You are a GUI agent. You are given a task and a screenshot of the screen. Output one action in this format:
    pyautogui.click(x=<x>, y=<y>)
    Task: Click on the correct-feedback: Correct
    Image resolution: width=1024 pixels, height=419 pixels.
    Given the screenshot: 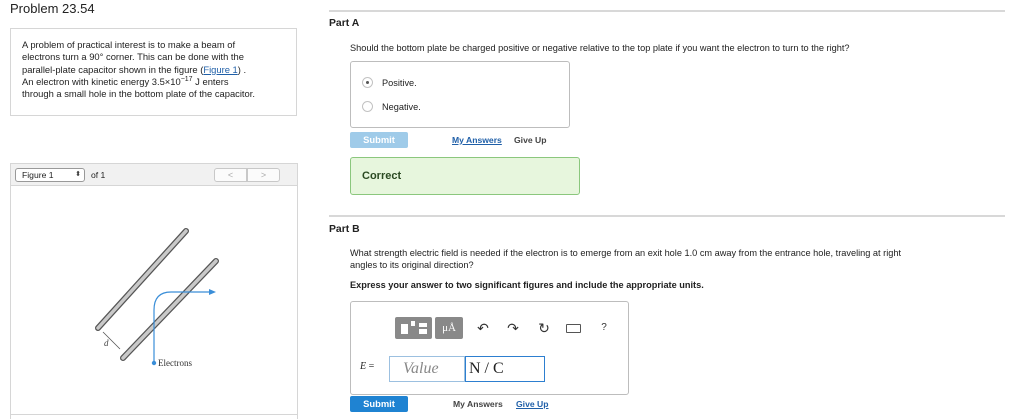 What is the action you would take?
    pyautogui.click(x=465, y=176)
    